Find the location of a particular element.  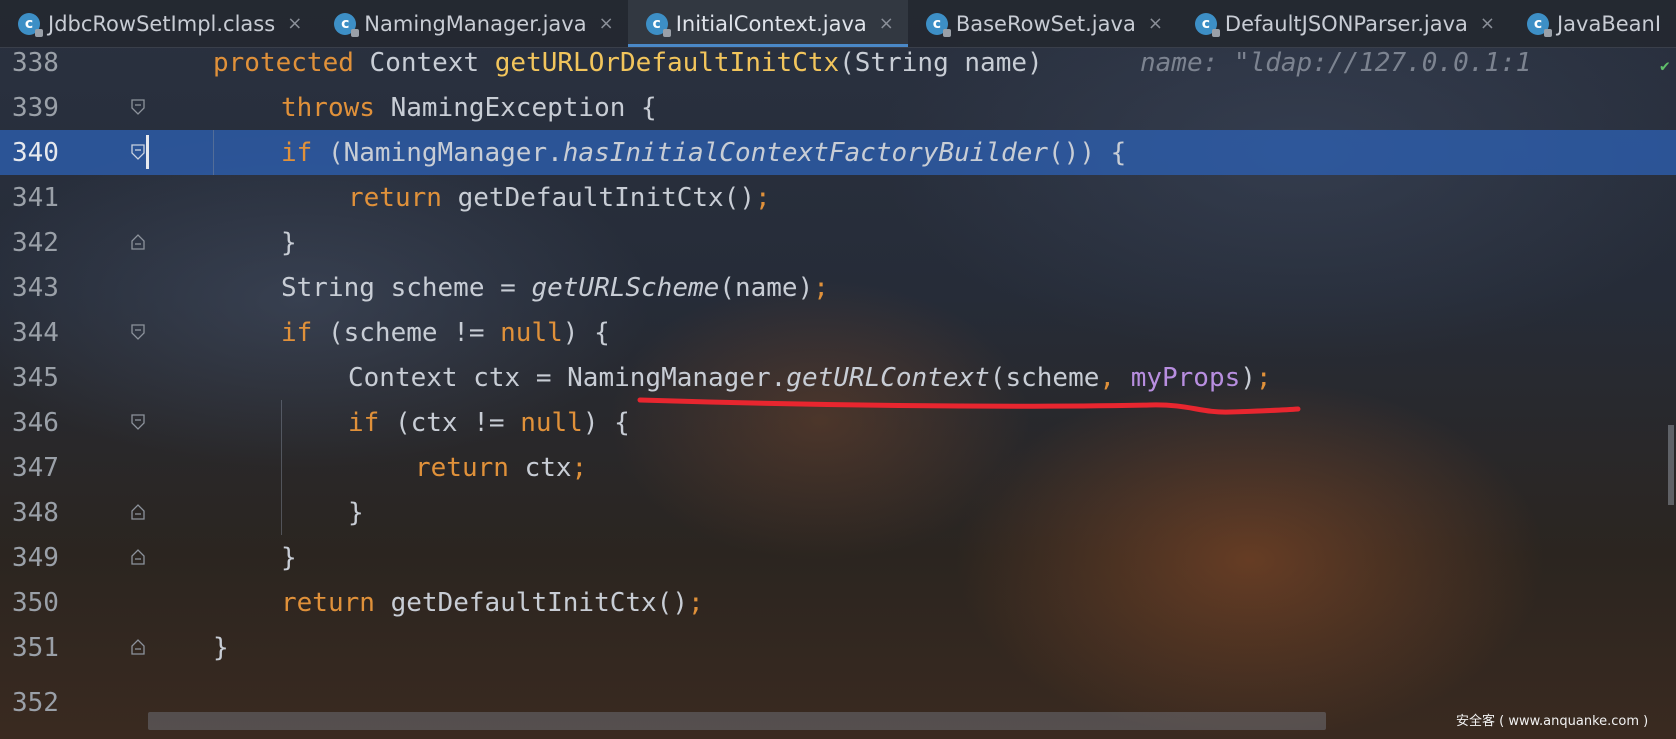

code-text: if (ctx != null) { is located at coordinates (489, 422).